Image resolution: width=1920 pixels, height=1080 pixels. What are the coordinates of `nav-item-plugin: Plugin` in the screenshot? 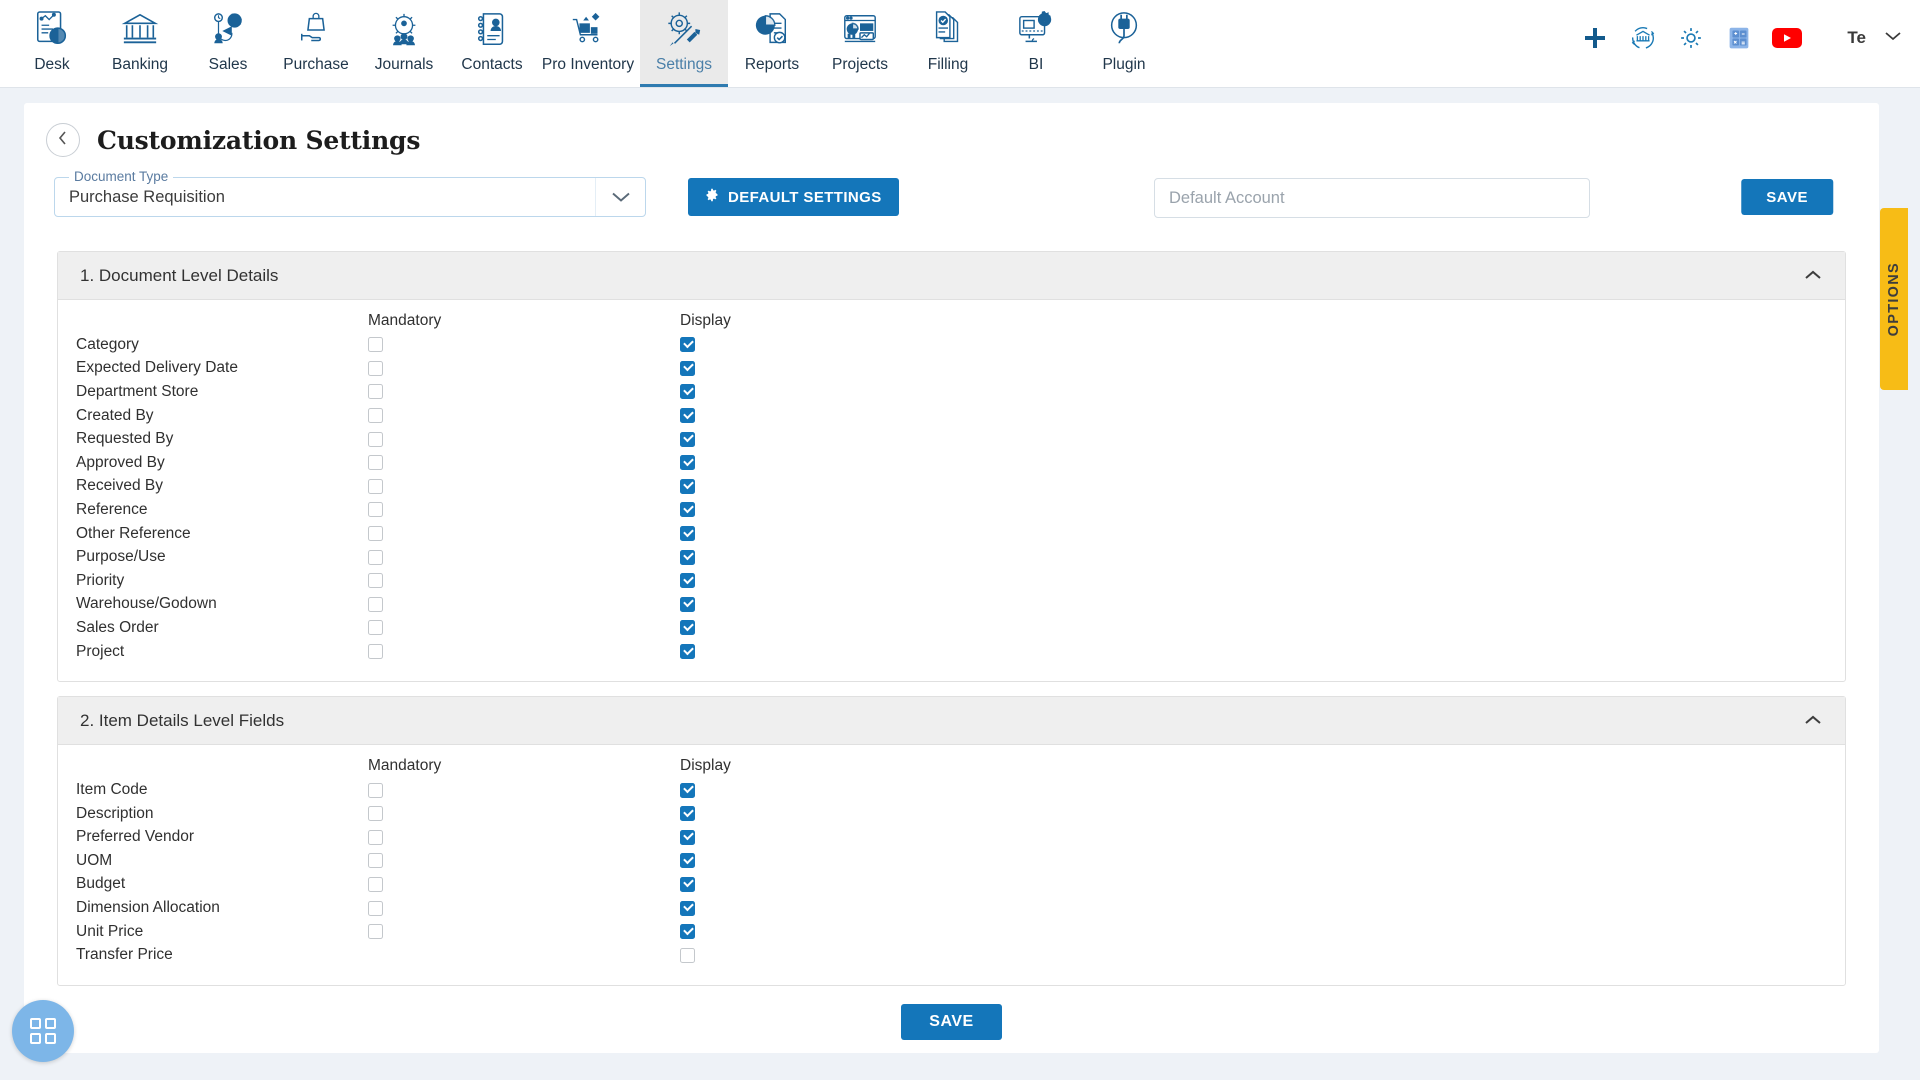 It's located at (1124, 43).